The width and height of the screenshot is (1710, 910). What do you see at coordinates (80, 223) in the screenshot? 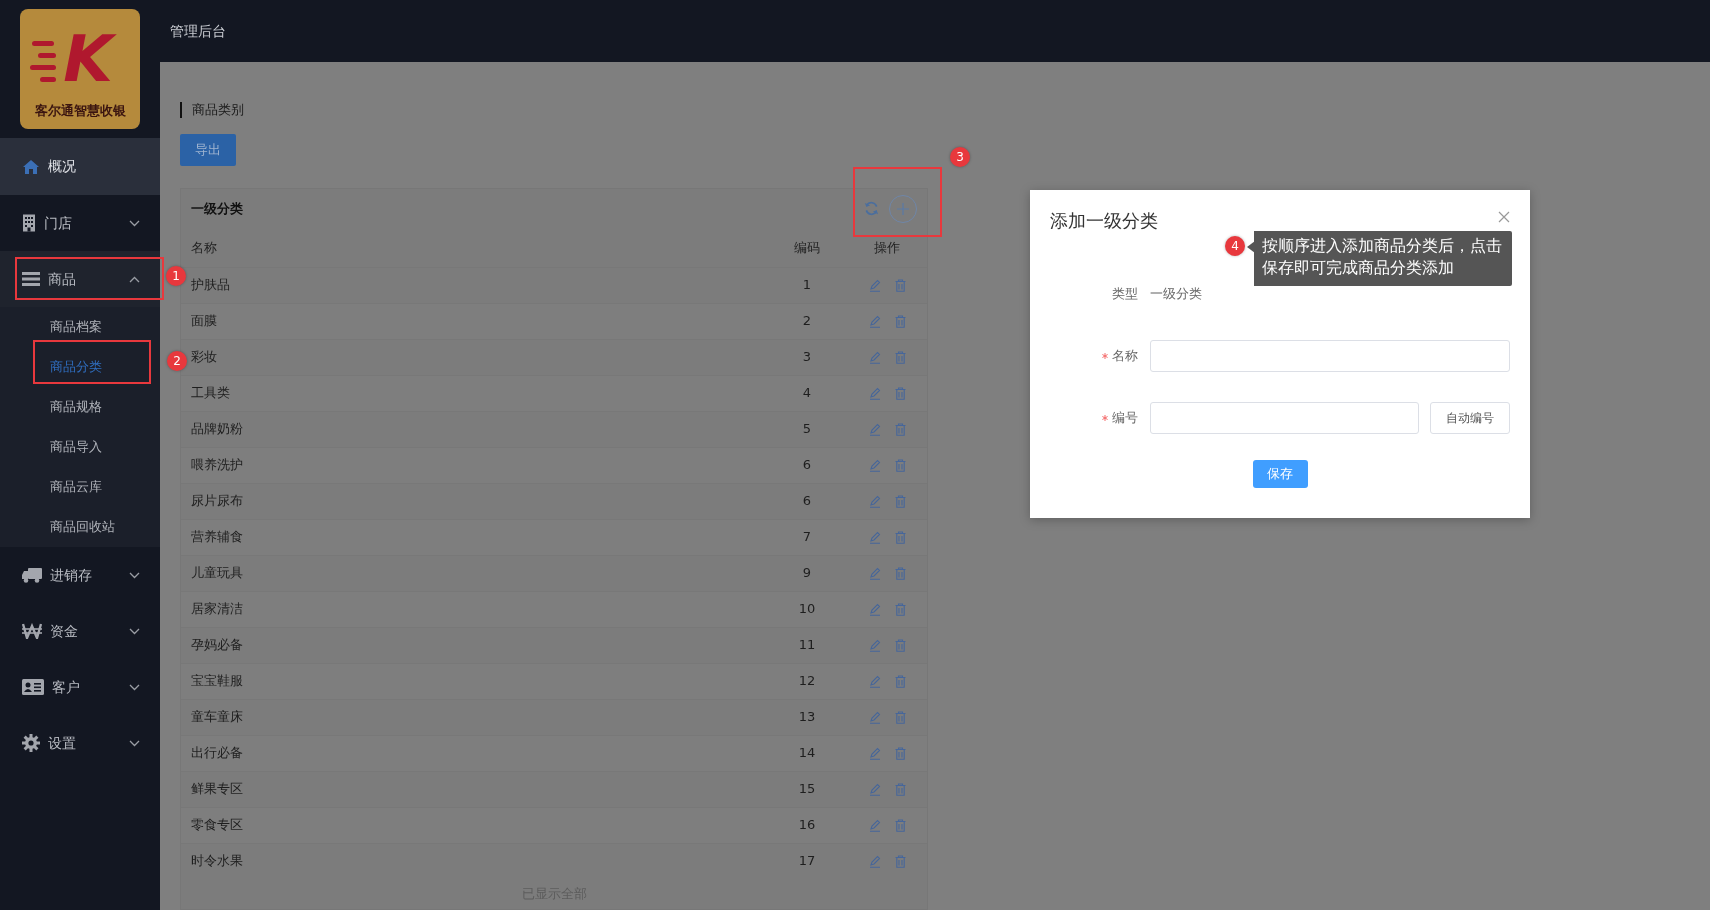
I see `sidebar-item: 门店` at bounding box center [80, 223].